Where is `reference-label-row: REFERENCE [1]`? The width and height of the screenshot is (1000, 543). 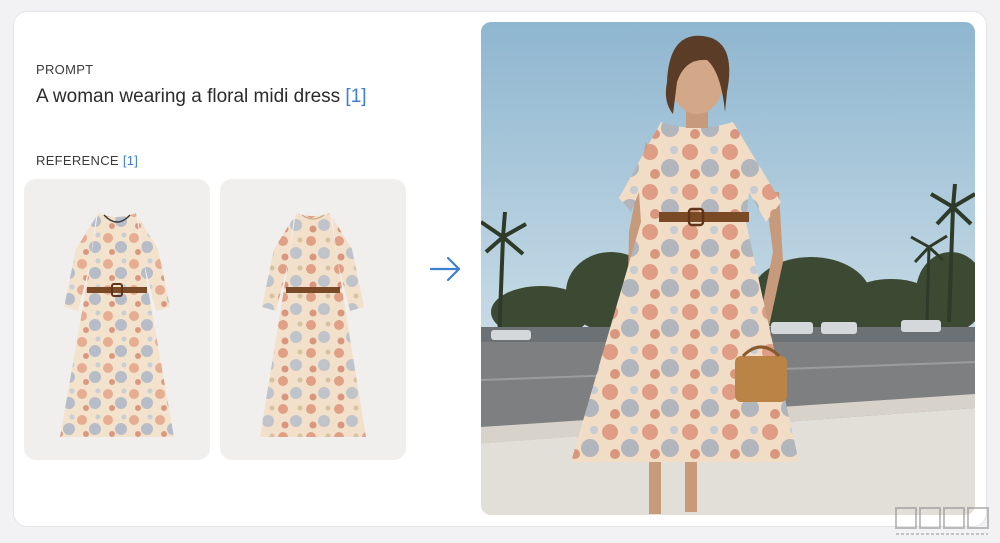 reference-label-row: REFERENCE [1] is located at coordinates (87, 160).